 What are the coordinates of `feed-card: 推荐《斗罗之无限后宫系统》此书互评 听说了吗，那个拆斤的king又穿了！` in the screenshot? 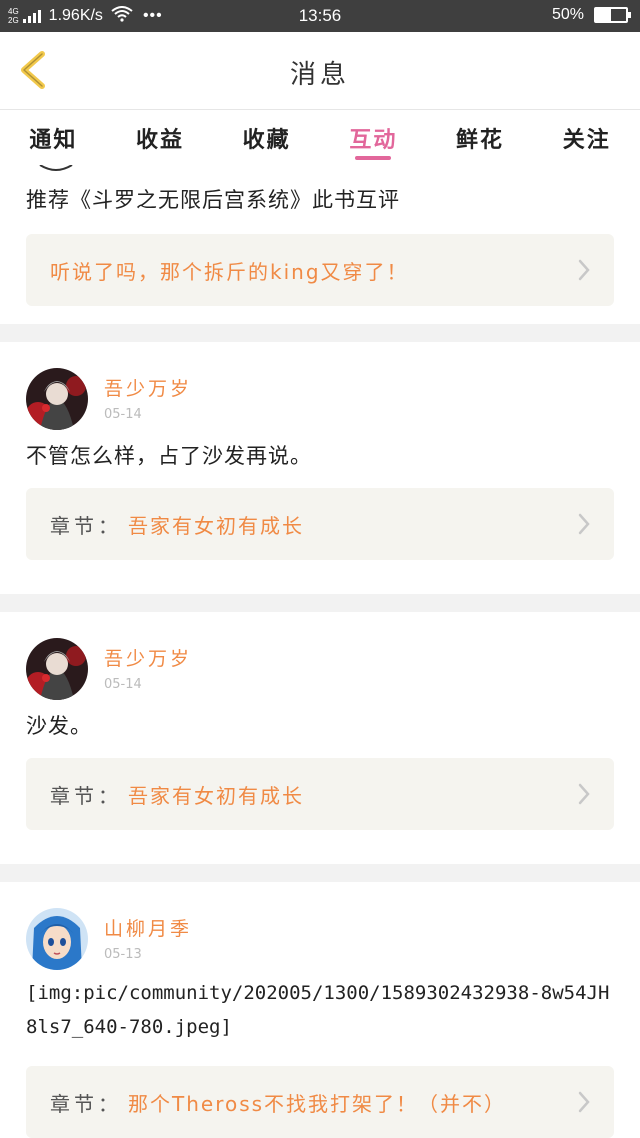 It's located at (320, 243).